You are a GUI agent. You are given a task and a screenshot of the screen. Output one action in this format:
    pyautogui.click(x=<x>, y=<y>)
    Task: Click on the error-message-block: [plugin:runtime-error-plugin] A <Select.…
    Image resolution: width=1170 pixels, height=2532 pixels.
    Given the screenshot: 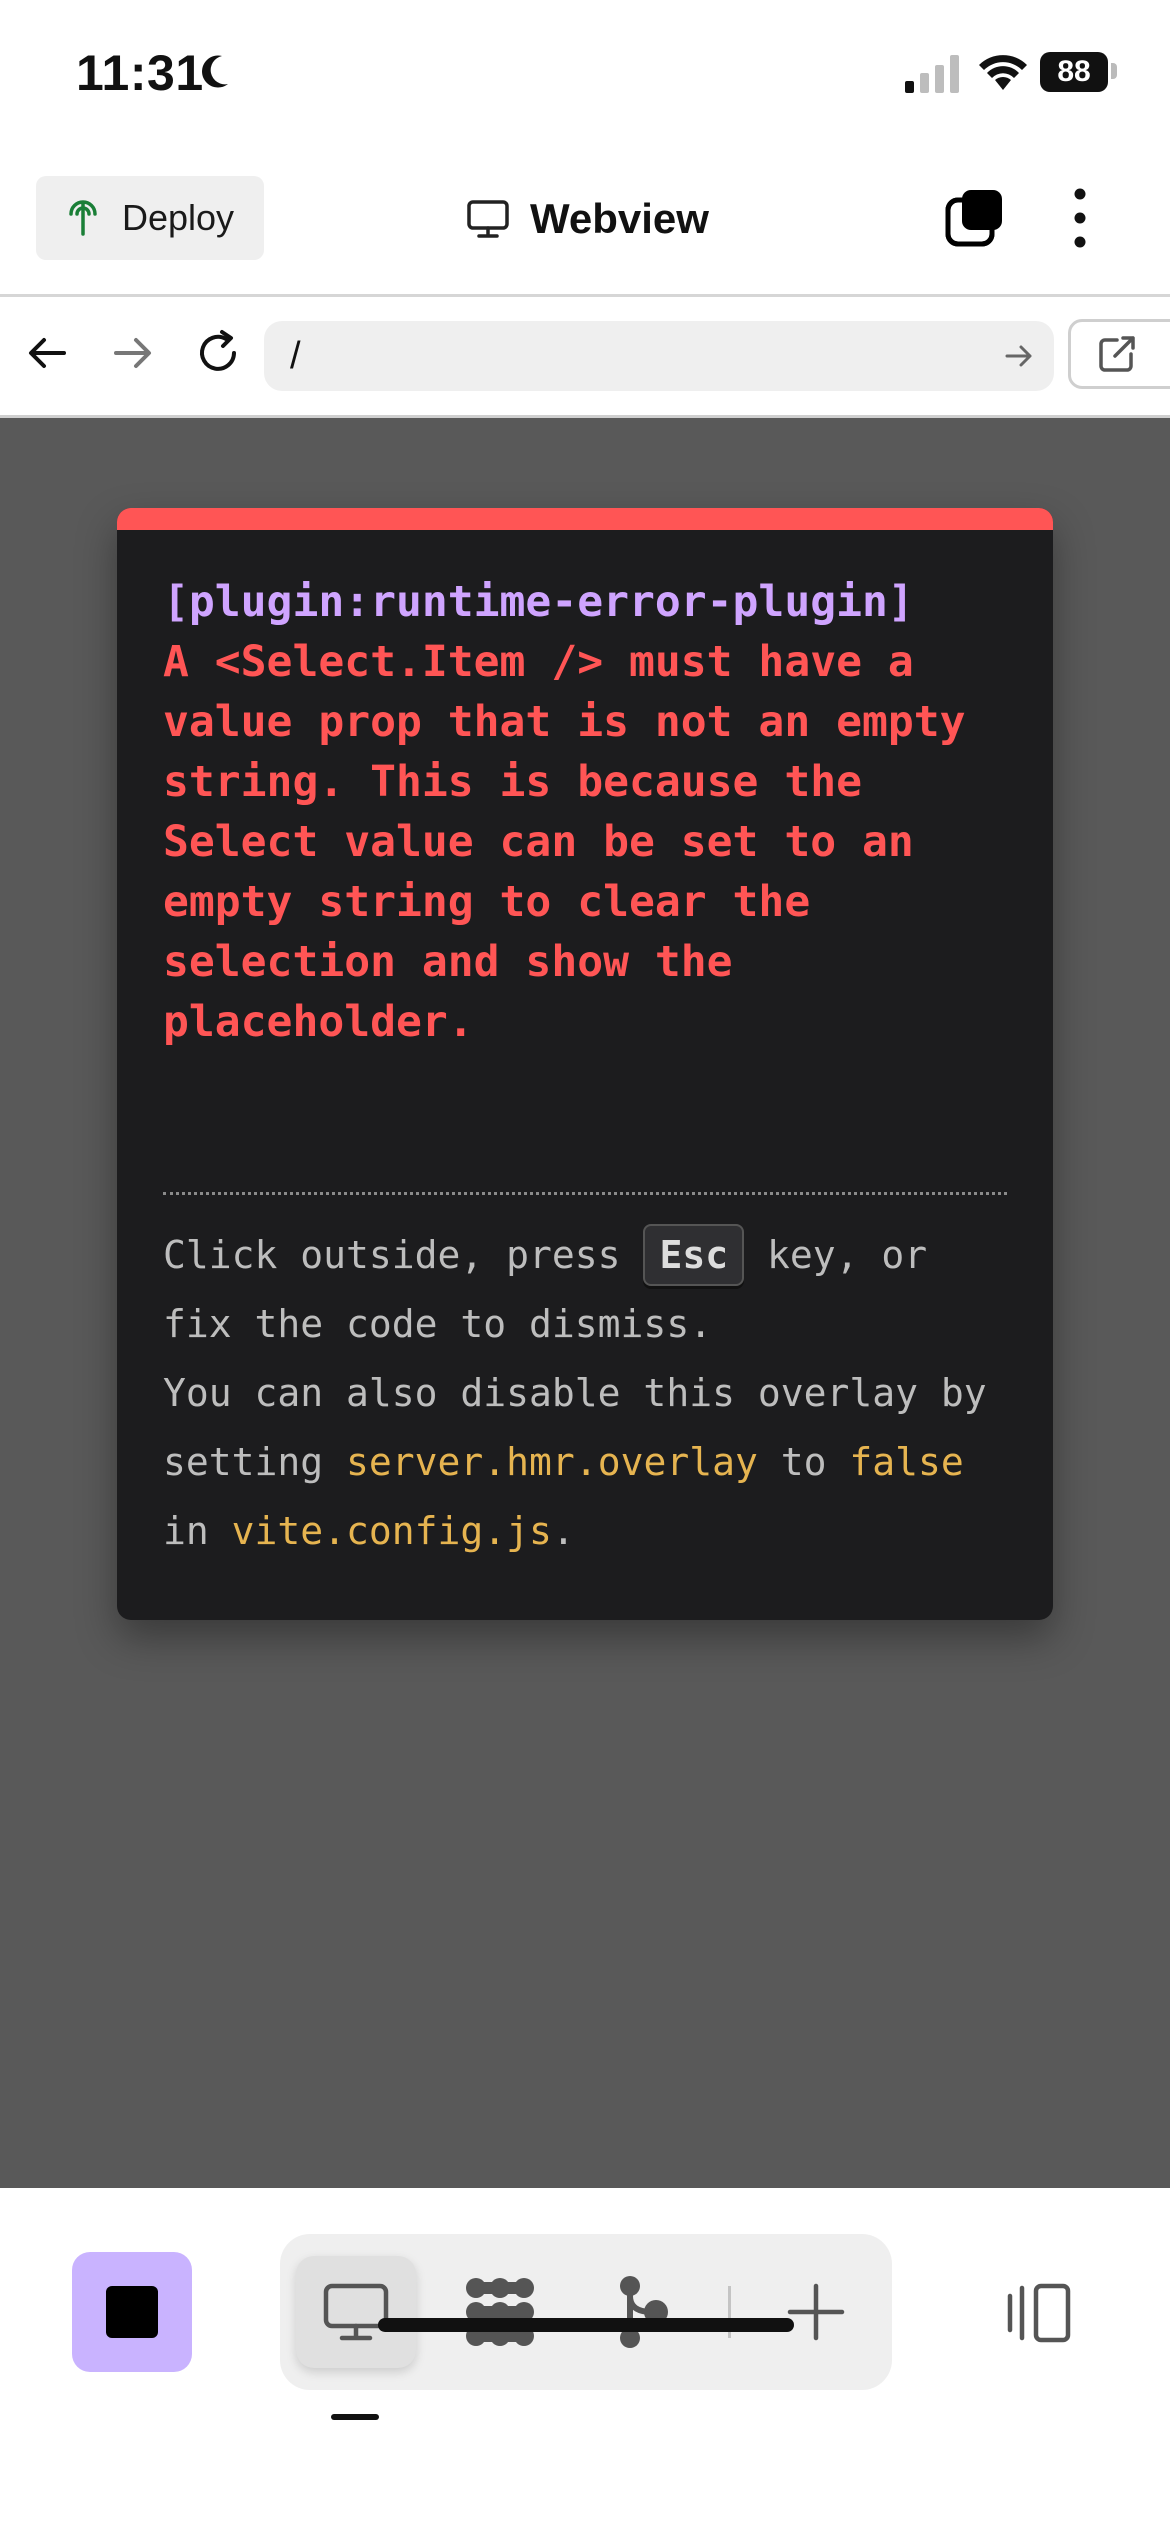 What is the action you would take?
    pyautogui.click(x=585, y=812)
    